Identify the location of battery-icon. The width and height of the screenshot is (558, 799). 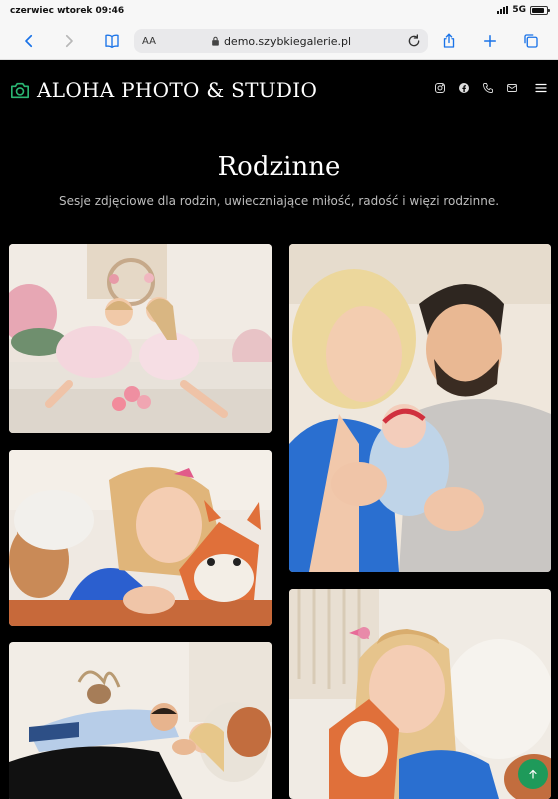
(540, 10).